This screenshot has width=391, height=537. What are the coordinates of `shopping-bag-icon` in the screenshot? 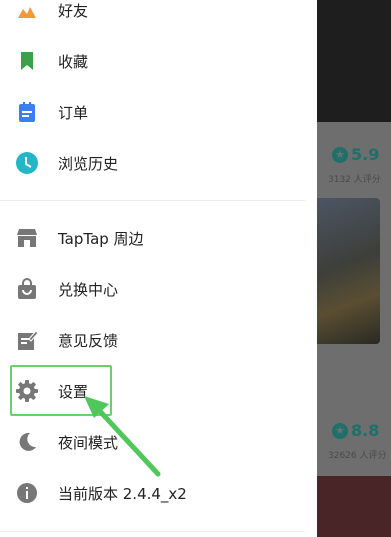 It's located at (27, 289).